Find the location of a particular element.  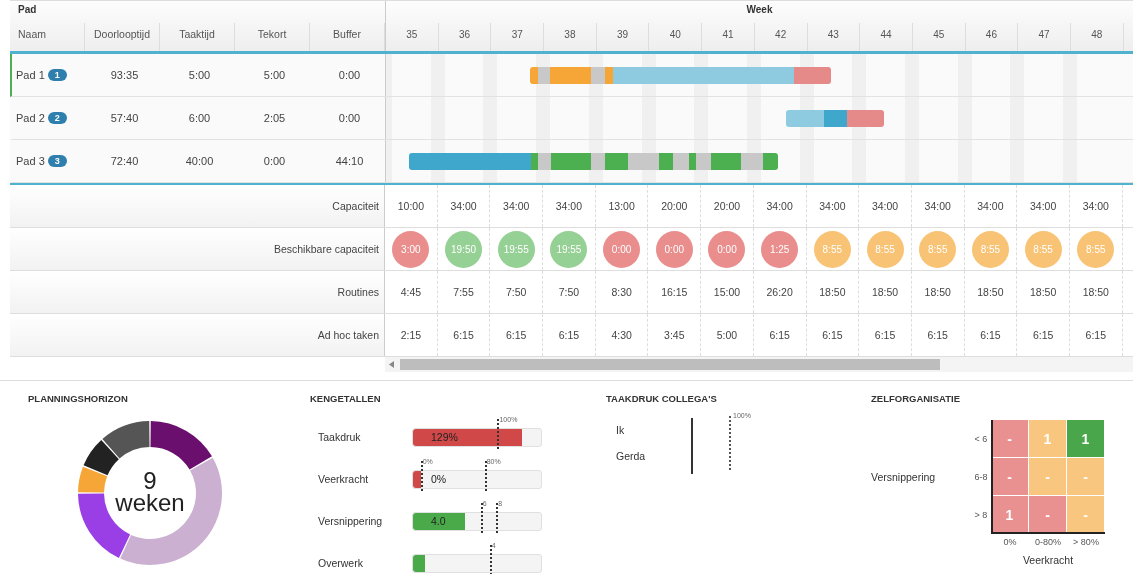

axis-tick-label: 0% is located at coordinates (1010, 542).